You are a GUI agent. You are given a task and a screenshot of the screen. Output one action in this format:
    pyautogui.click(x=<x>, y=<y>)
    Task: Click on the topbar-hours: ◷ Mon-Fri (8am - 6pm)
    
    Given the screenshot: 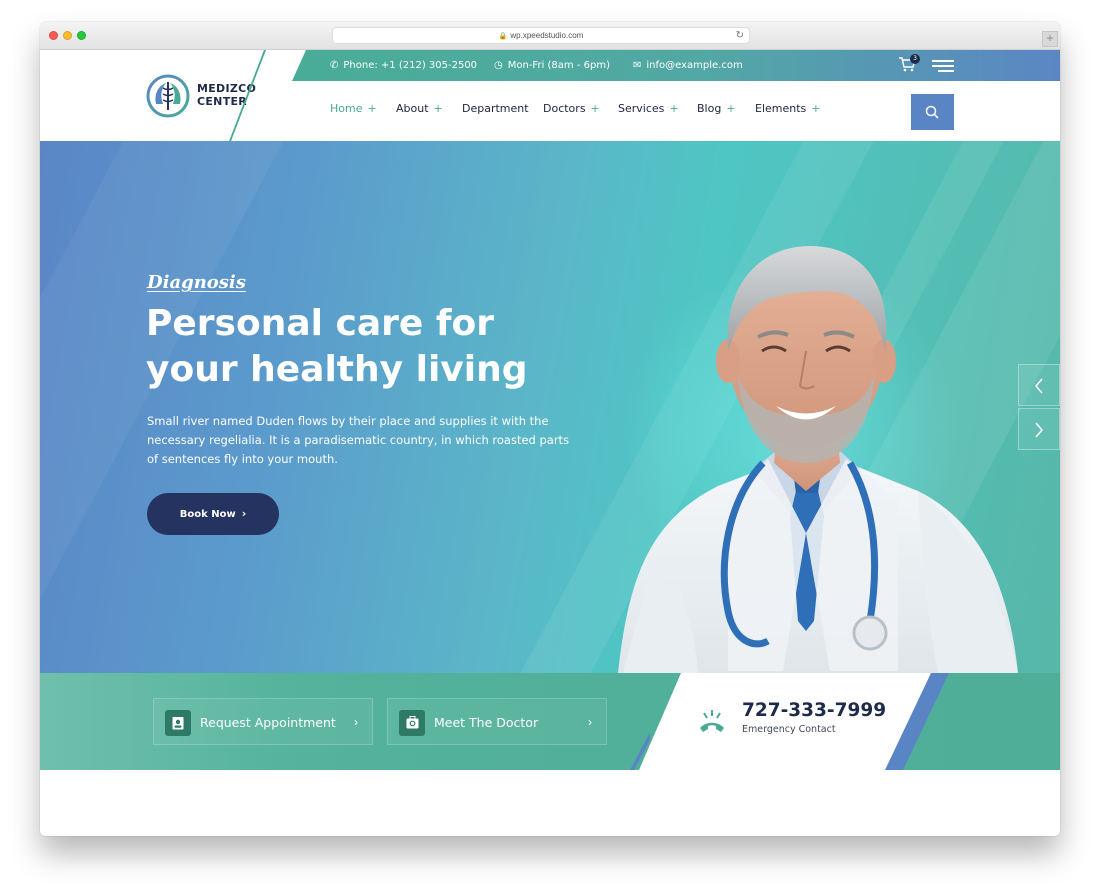 What is the action you would take?
    pyautogui.click(x=552, y=65)
    